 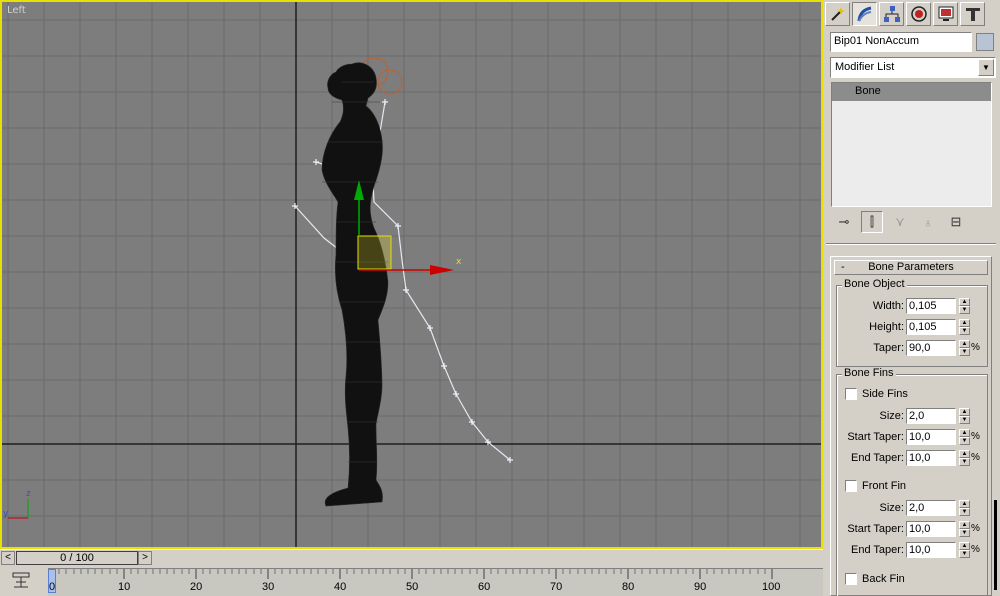 I want to click on trackbar: 0 10 20 30 40 50 60 70 80 90 100, so click(x=411, y=581).